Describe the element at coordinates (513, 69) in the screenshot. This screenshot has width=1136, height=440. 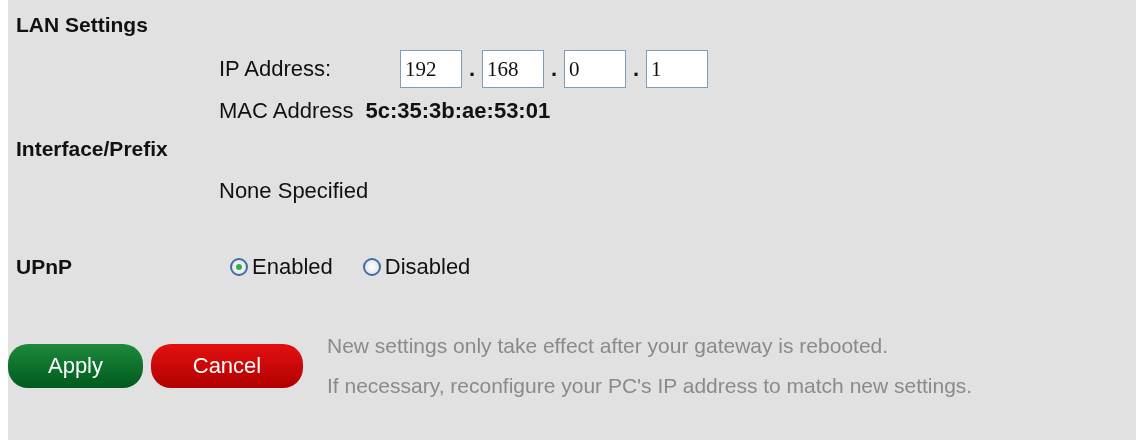
I see `ip-octet-field: 168` at that location.